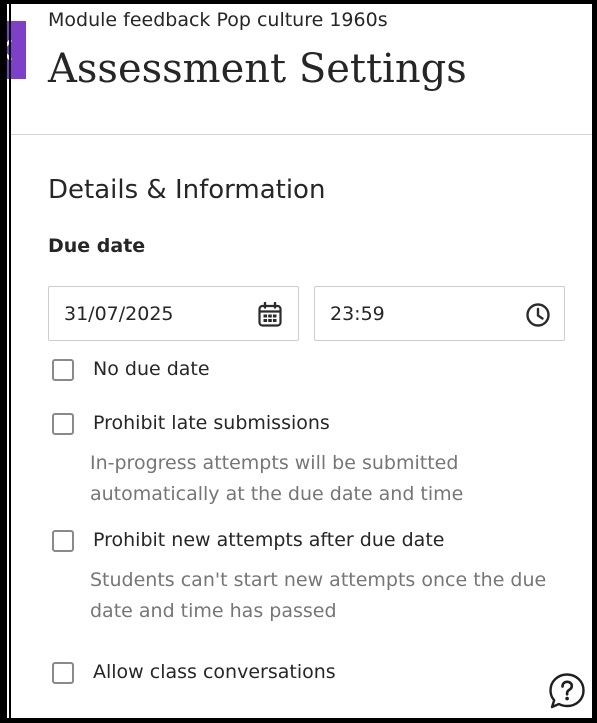  What do you see at coordinates (301, 134) in the screenshot?
I see `header-divider` at bounding box center [301, 134].